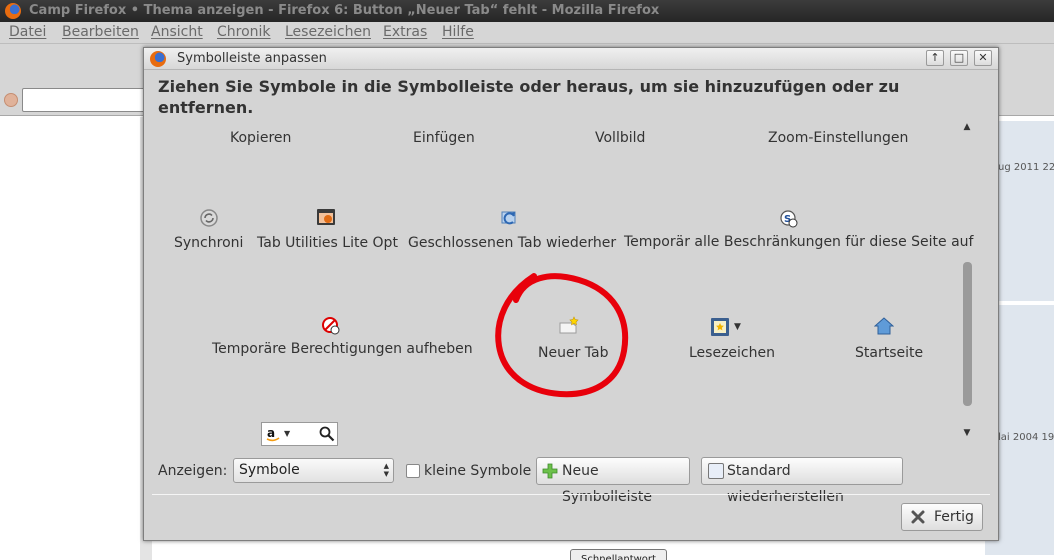  Describe the element at coordinates (287, 433) in the screenshot. I see `engine-dropdown-arrow-icon: ▼` at that location.